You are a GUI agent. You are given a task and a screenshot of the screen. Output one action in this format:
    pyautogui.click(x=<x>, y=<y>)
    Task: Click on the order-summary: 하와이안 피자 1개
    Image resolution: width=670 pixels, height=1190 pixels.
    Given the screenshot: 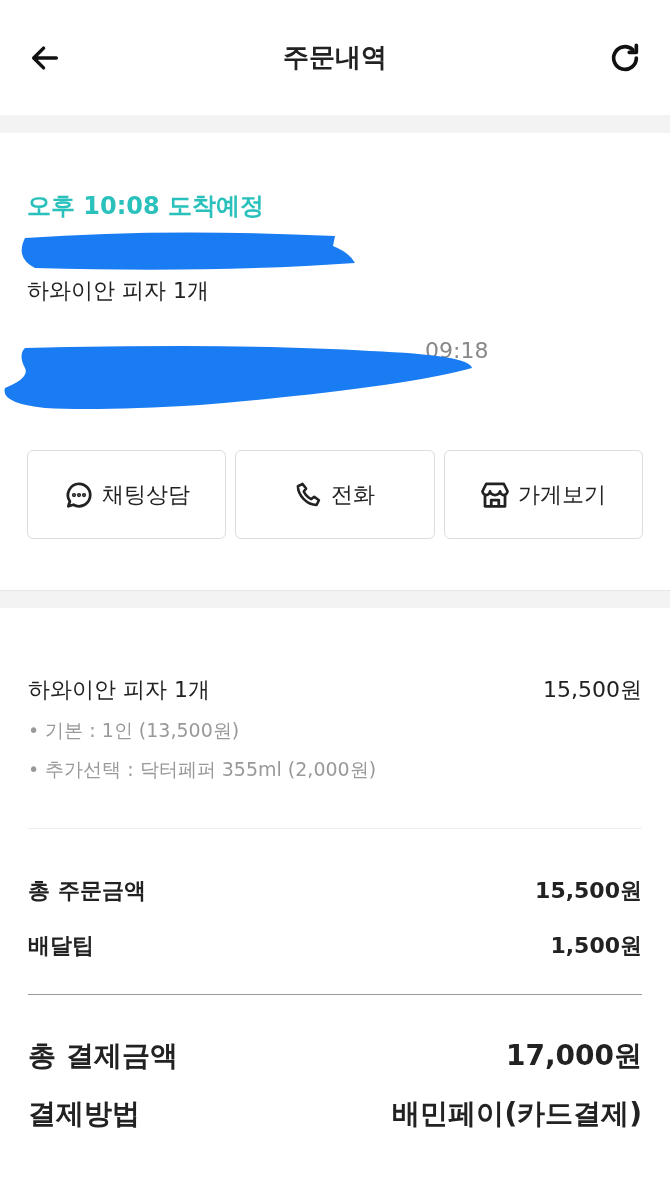 What is the action you would take?
    pyautogui.click(x=118, y=291)
    